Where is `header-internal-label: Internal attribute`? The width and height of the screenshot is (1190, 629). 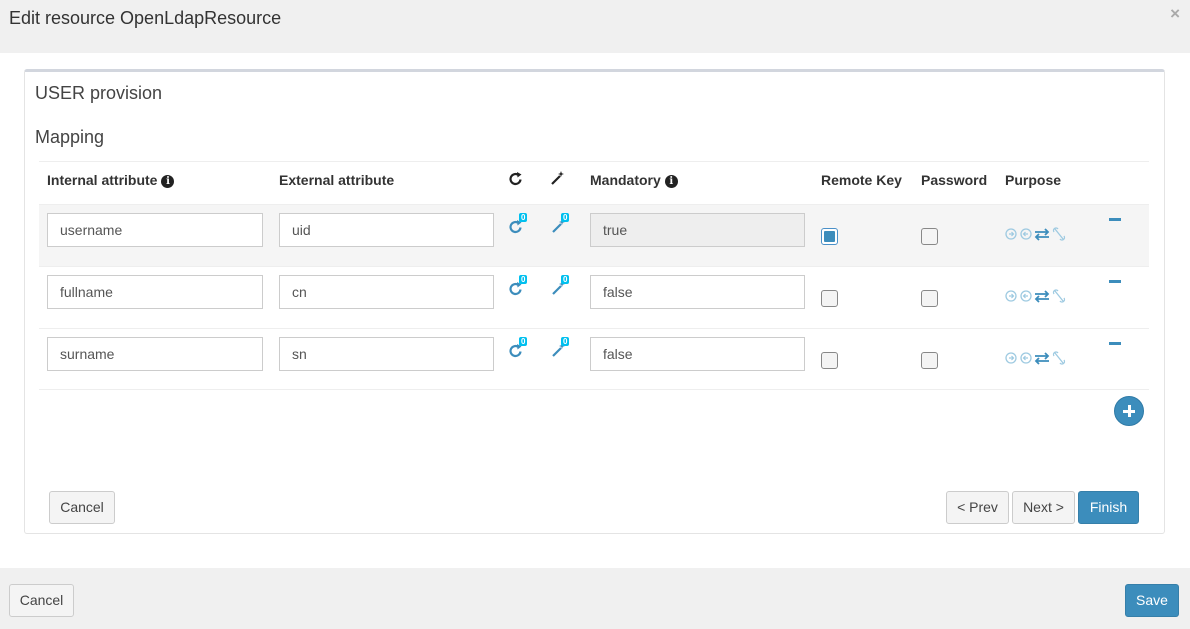 header-internal-label: Internal attribute is located at coordinates (102, 180).